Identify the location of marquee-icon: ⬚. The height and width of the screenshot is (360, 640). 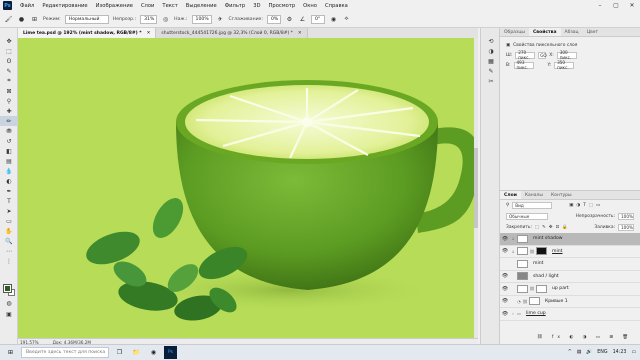
(9, 51).